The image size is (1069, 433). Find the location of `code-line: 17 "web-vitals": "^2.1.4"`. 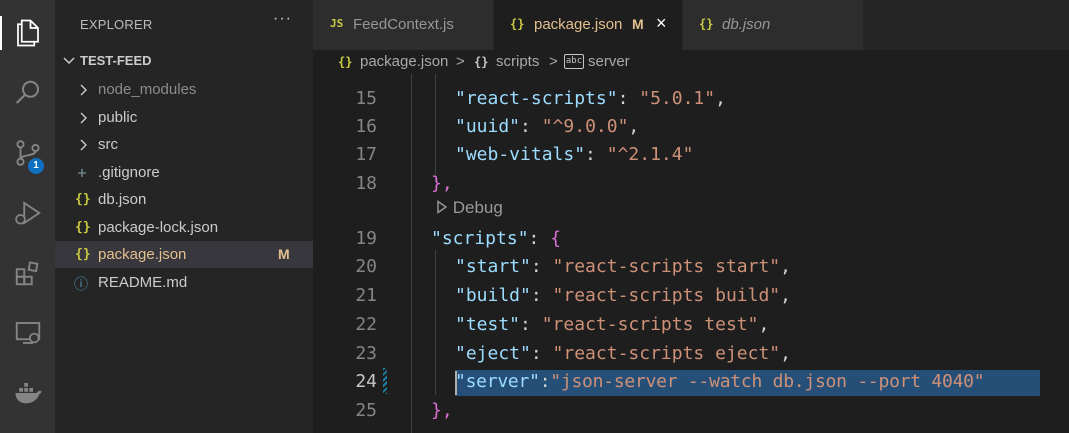

code-line: 17 "web-vitals": "^2.1.4" is located at coordinates (691, 155).